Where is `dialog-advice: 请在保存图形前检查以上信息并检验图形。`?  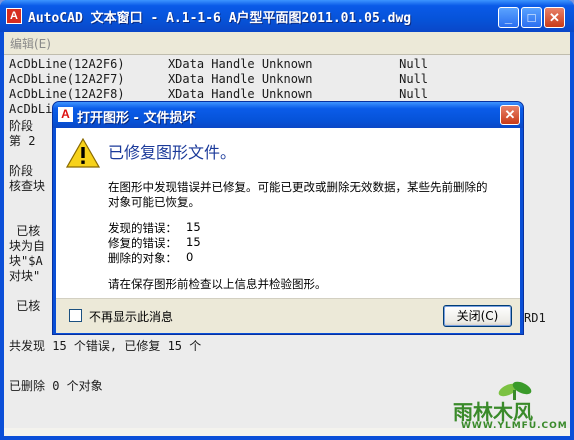 dialog-advice: 请在保存图形前检查以上信息并检验图形。 is located at coordinates (217, 284).